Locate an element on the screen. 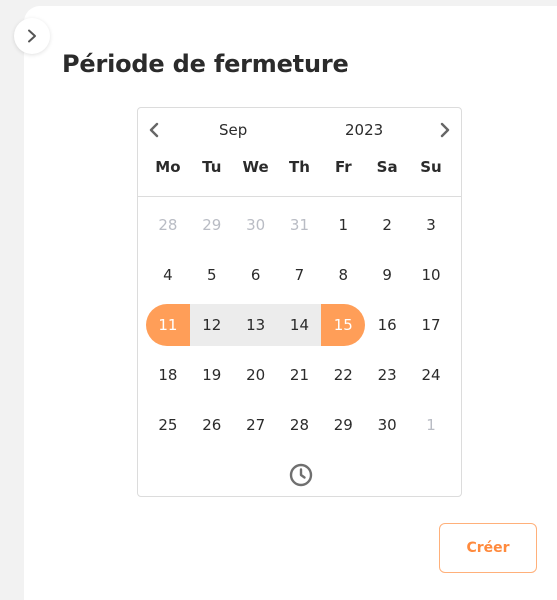 The height and width of the screenshot is (600, 557). weekday-label: Tu is located at coordinates (212, 167).